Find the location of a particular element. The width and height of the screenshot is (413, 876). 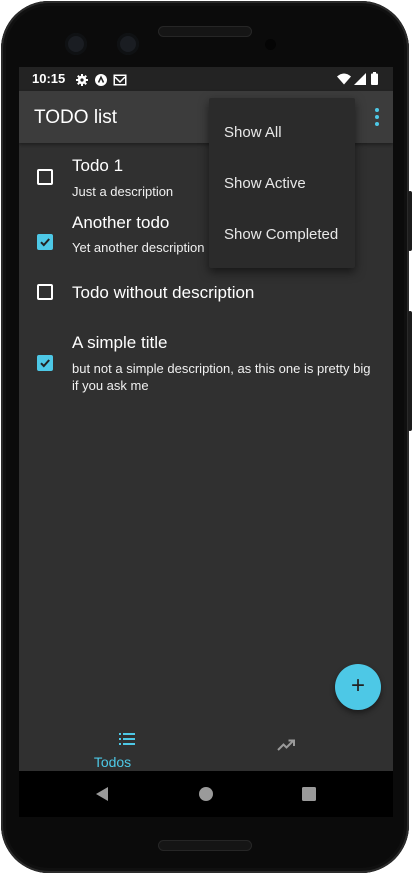

home-icon is located at coordinates (206, 794).